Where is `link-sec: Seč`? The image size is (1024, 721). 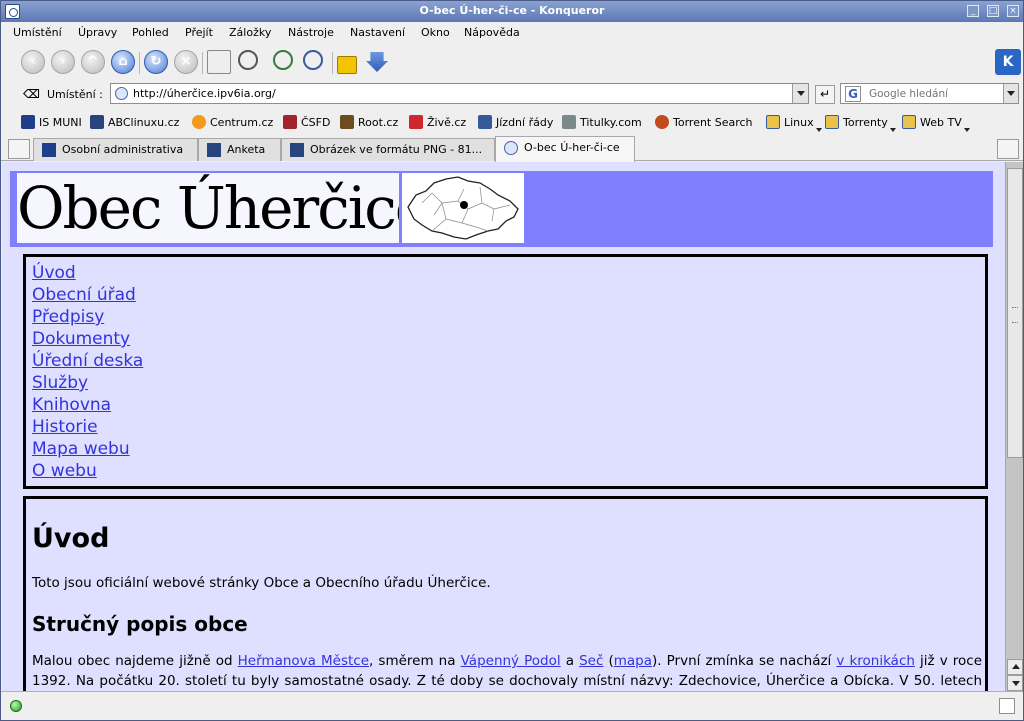
link-sec: Seč is located at coordinates (591, 661).